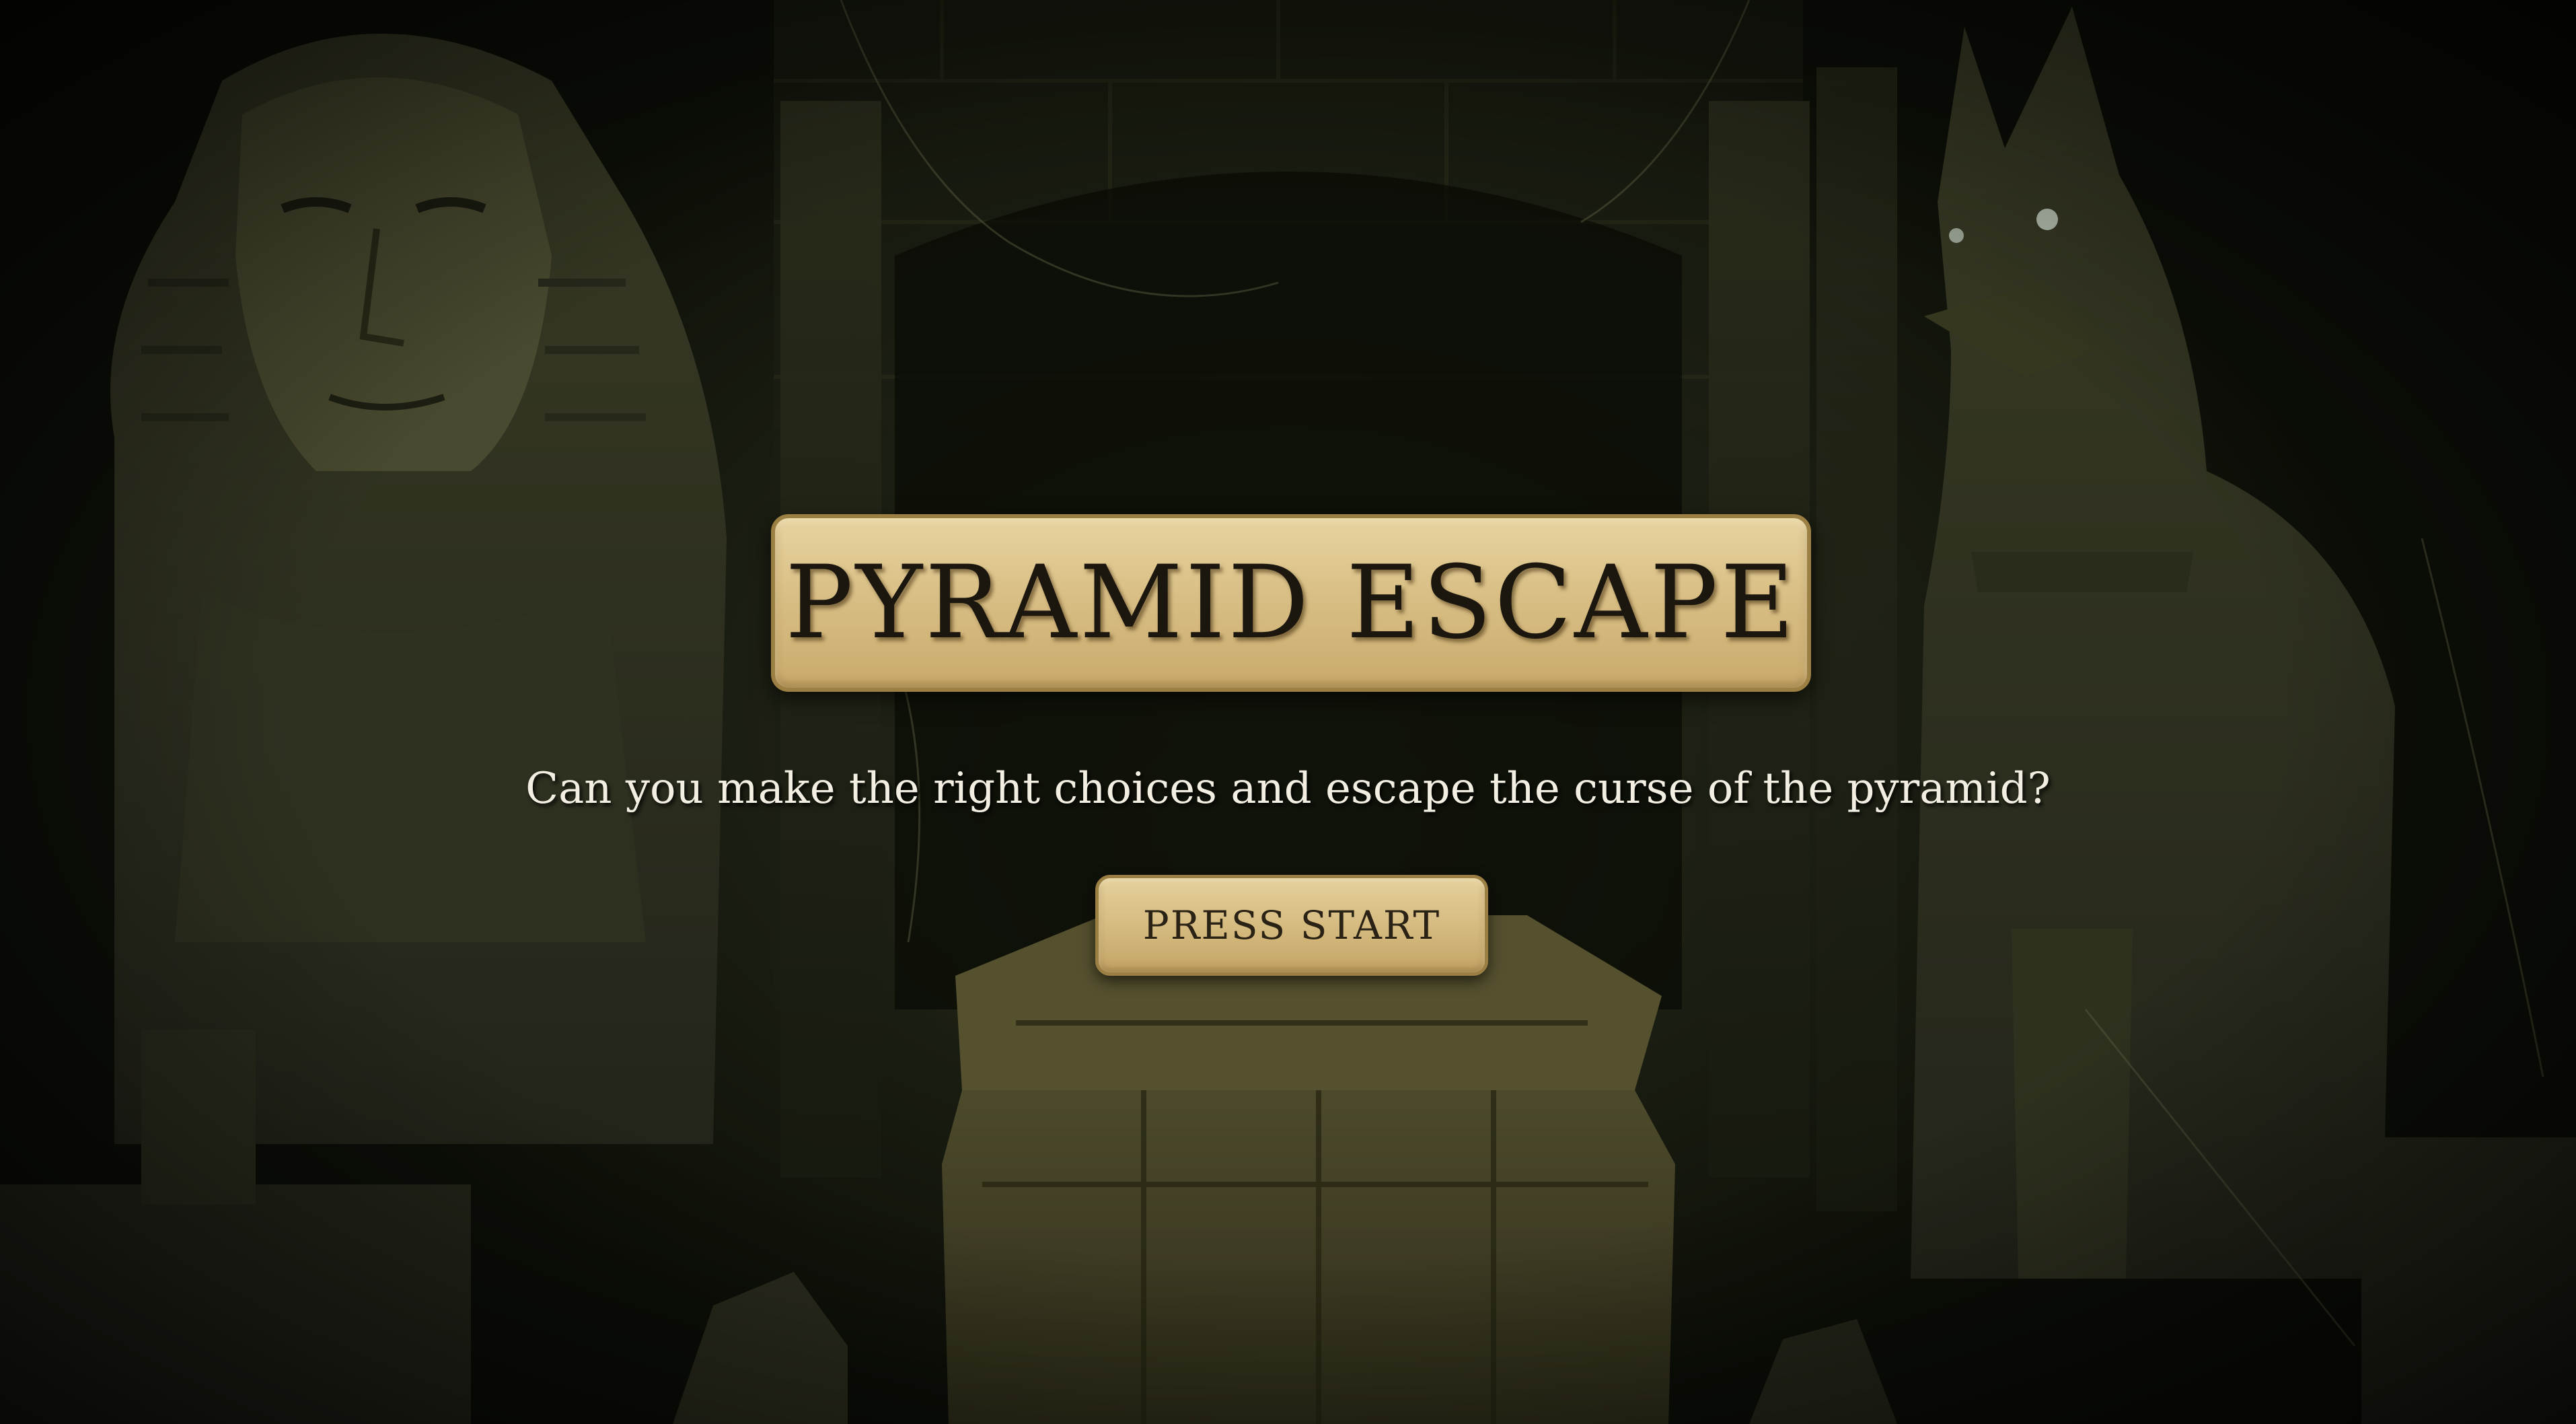 The width and height of the screenshot is (2576, 1424). I want to click on title-plate: PYRAMID ESCAPE, so click(1291, 603).